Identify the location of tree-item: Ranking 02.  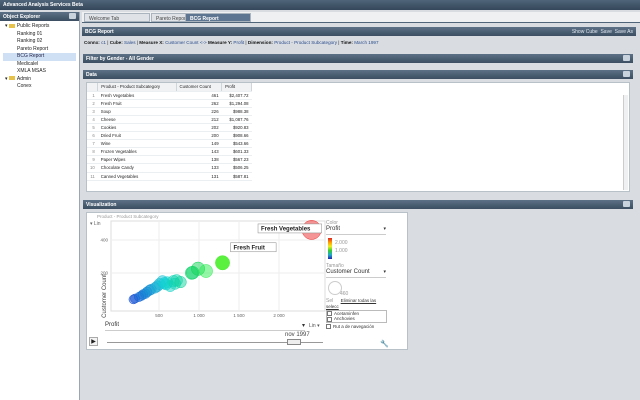
(39, 42).